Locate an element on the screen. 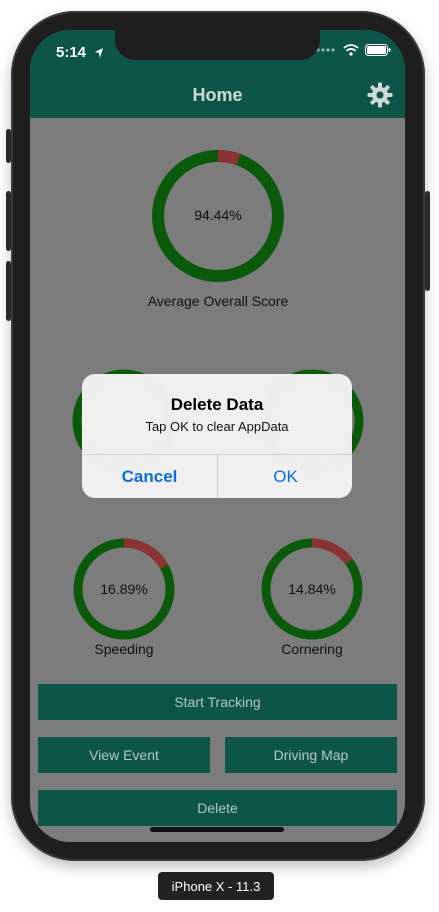 Image resolution: width=439 pixels, height=912 pixels. power-button is located at coordinates (427, 241).